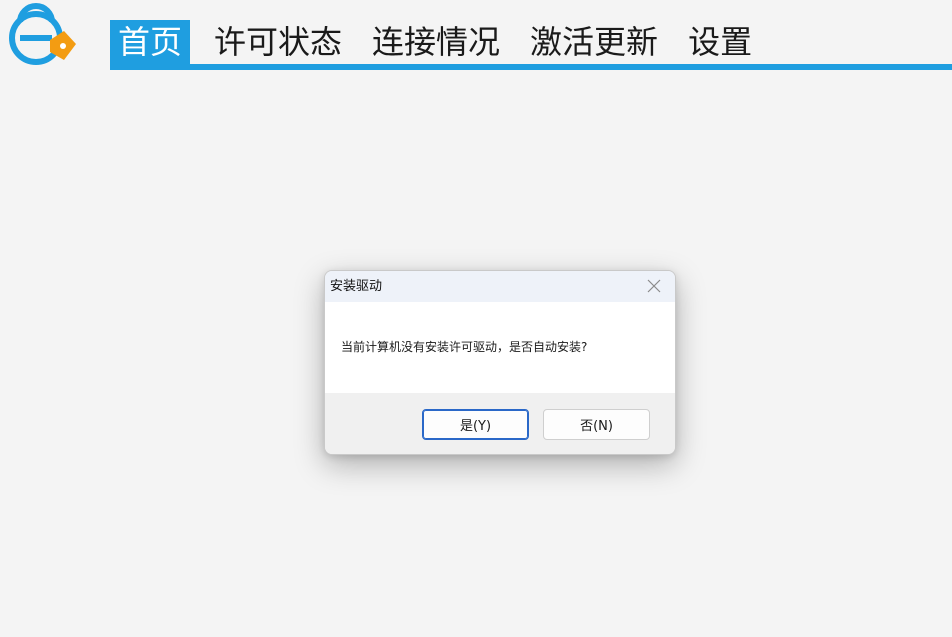  Describe the element at coordinates (594, 42) in the screenshot. I see `tab-activation-update: 激活更新` at that location.